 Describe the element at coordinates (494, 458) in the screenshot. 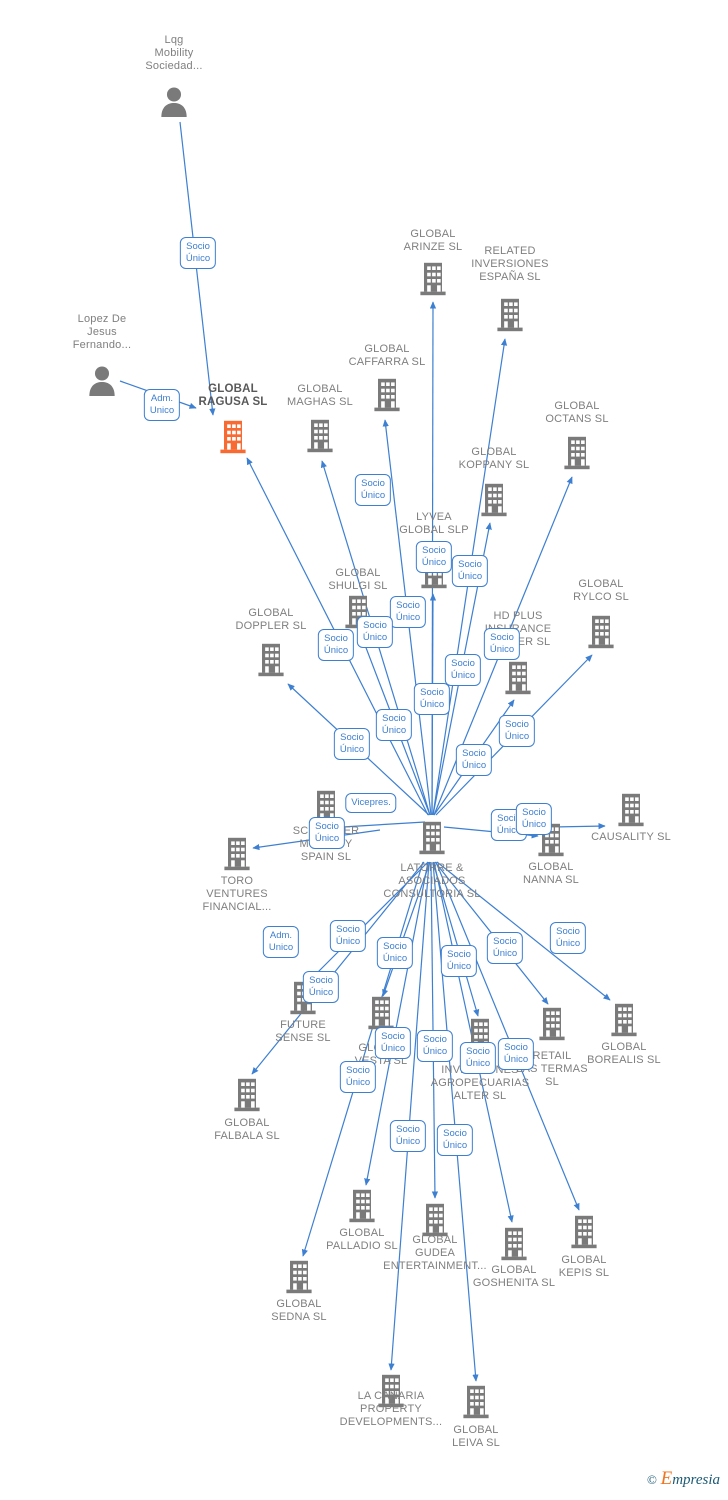

I see `node-label: GLOBAL KOPPANY SL` at that location.